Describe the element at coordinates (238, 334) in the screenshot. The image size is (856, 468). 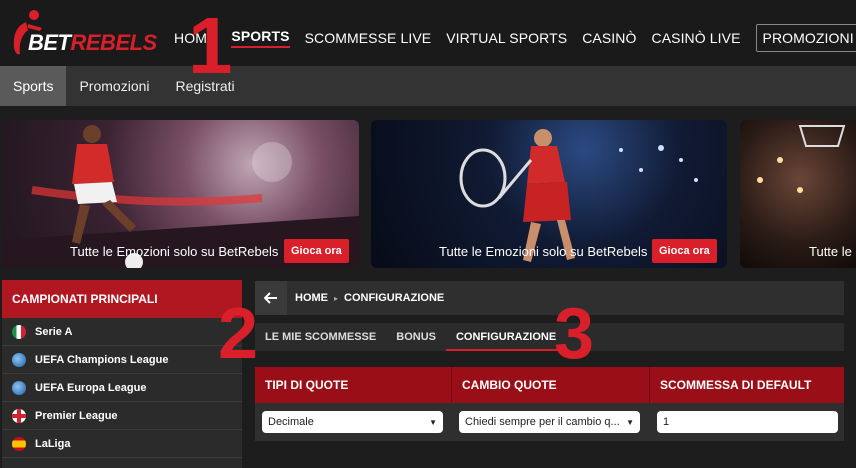
I see `annotation-number-2: 2` at that location.